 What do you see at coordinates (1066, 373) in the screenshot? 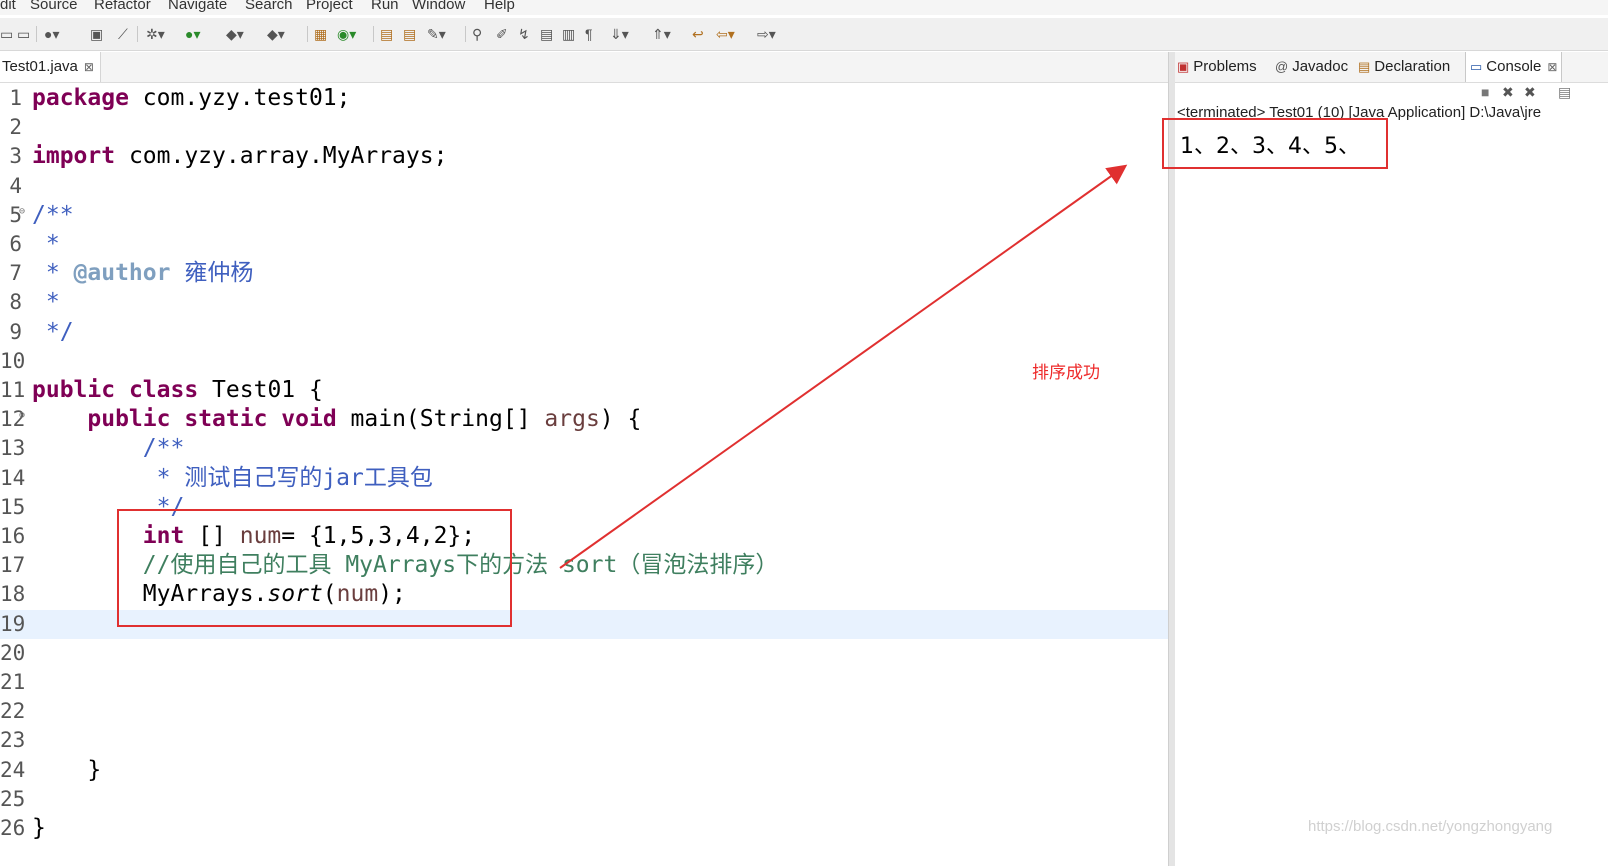
I see `annotation-text: 排序成功` at bounding box center [1066, 373].